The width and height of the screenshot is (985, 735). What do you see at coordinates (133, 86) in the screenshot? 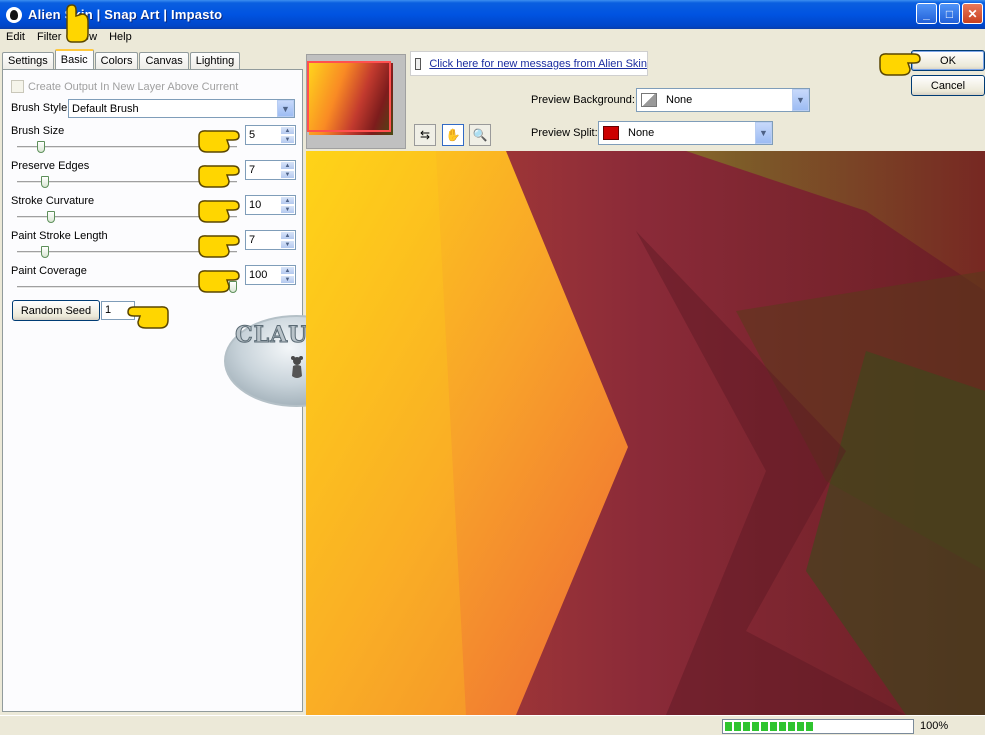
I see `create-output-label: Create Output In New Layer Above Current` at bounding box center [133, 86].